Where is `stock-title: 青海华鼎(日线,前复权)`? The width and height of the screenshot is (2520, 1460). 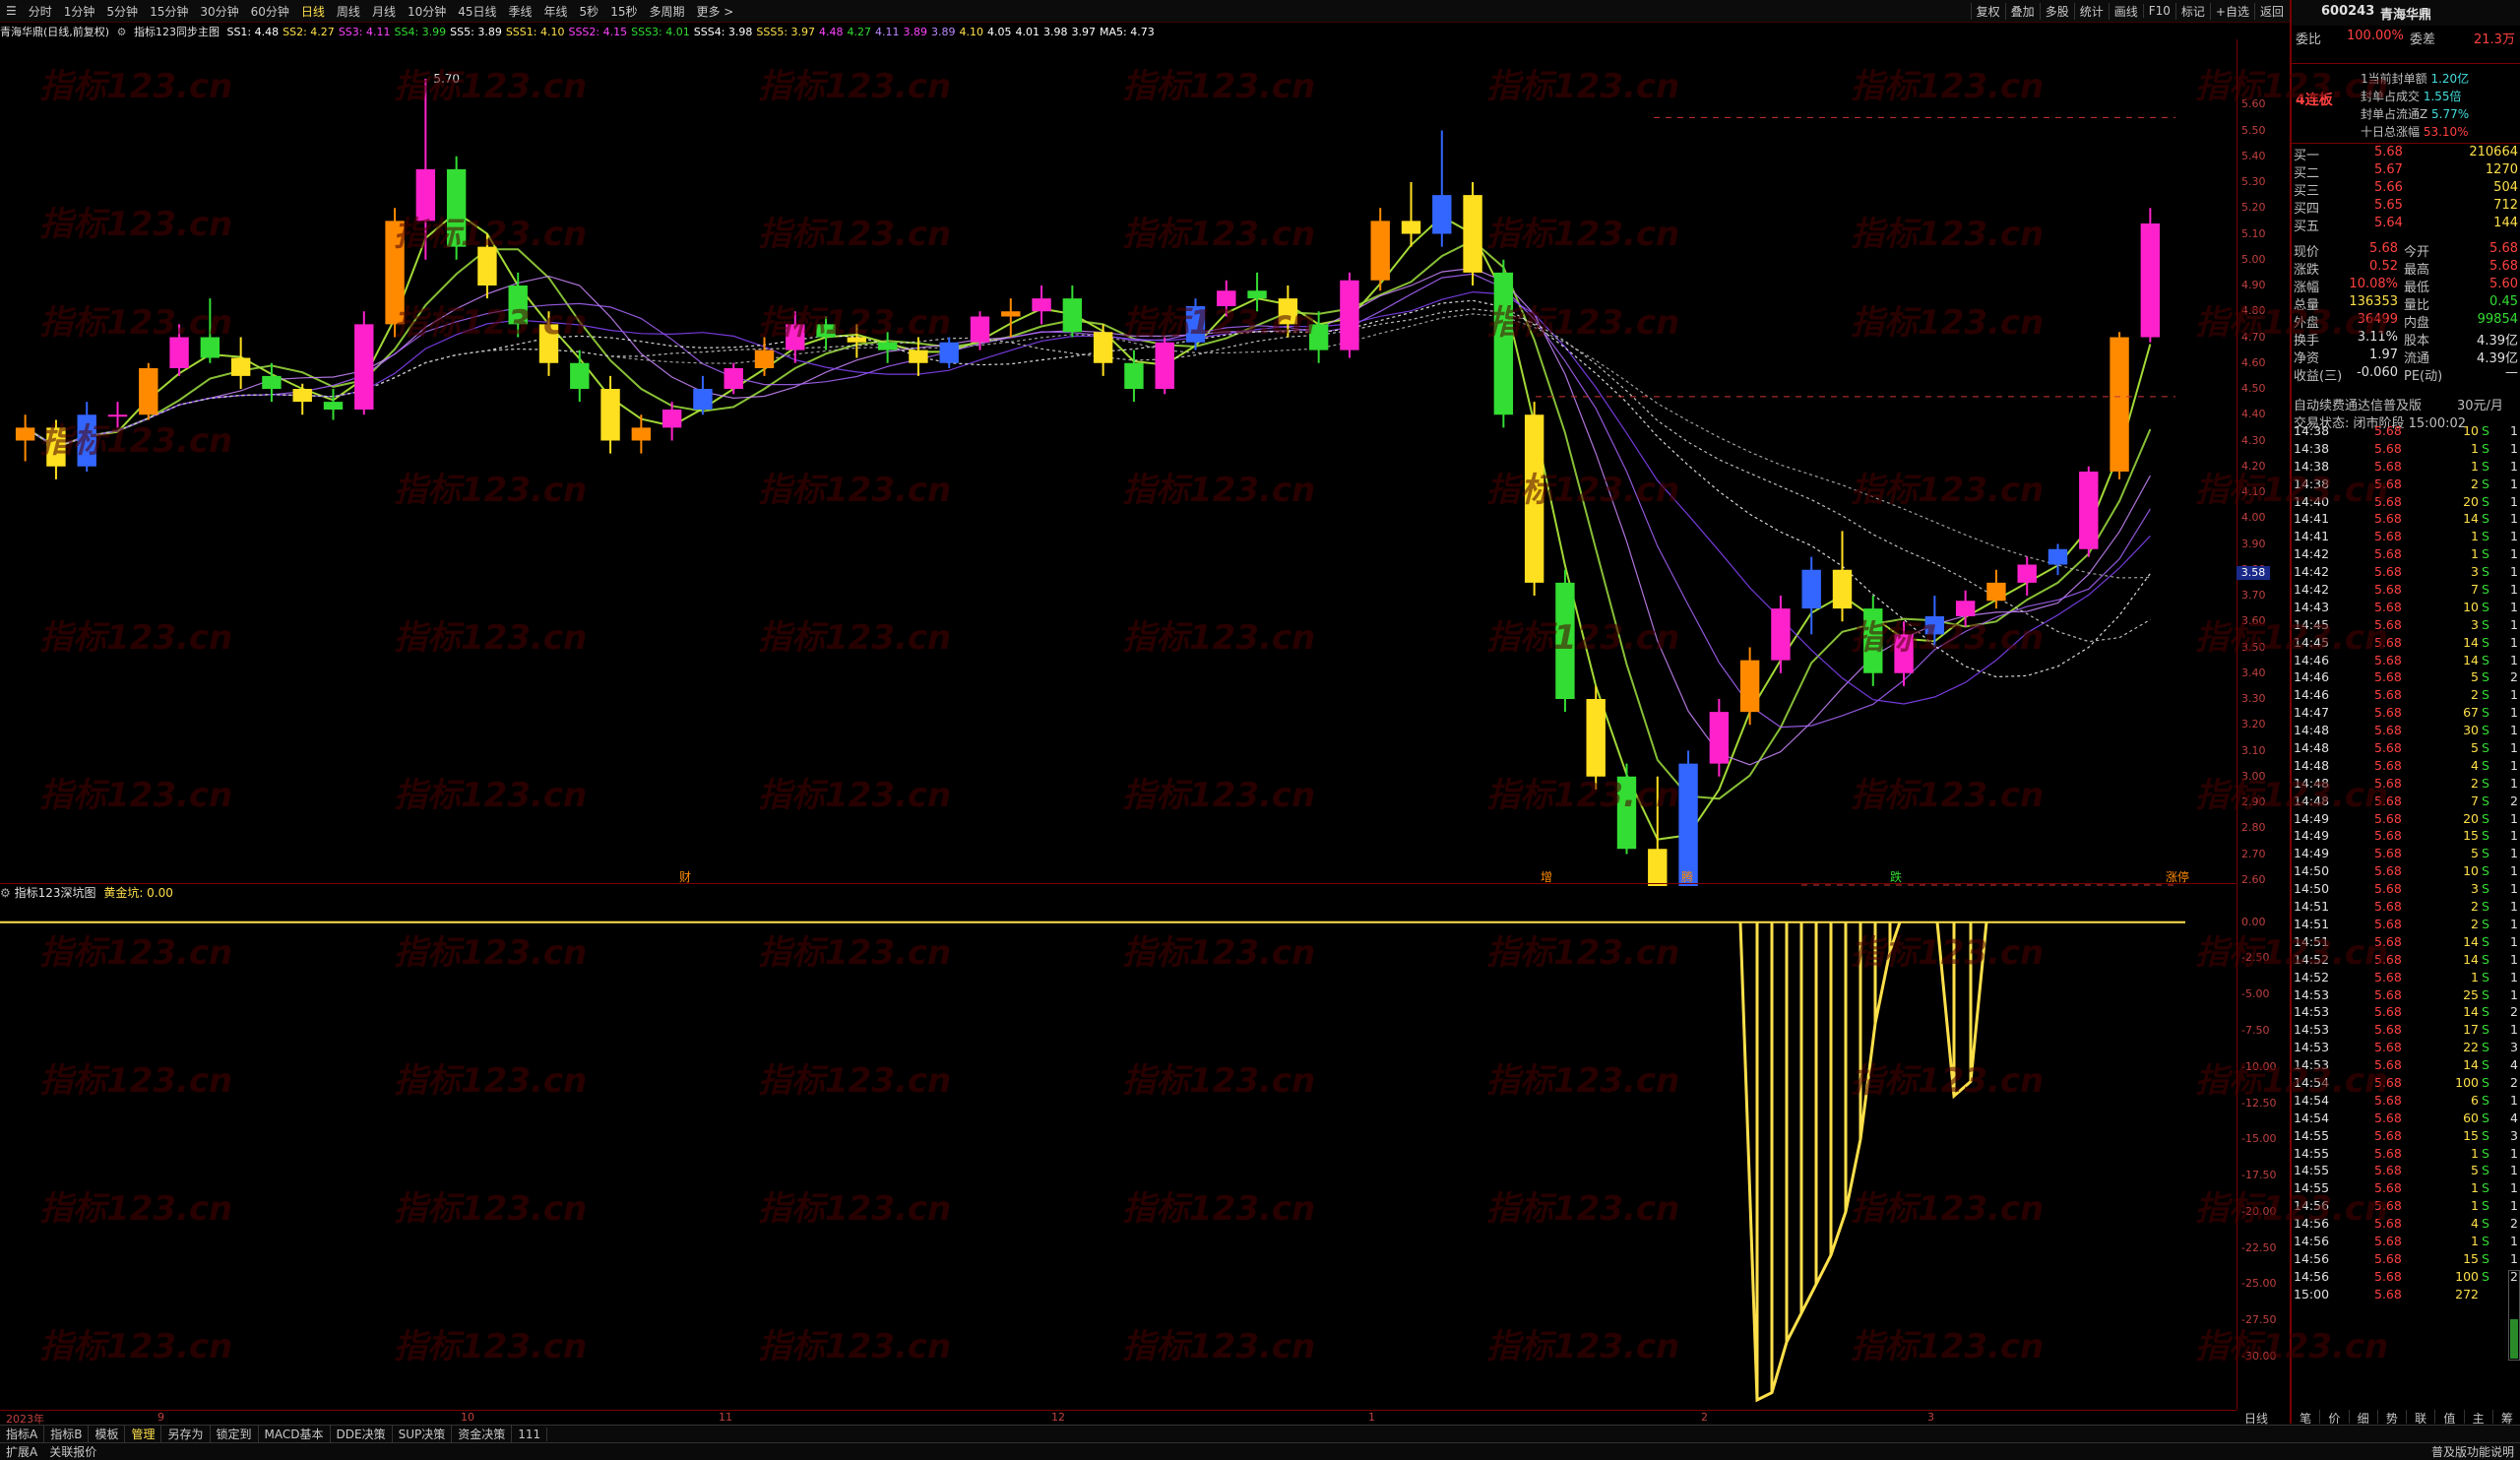
stock-title: 青海华鼎(日线,前复权) is located at coordinates (54, 32).